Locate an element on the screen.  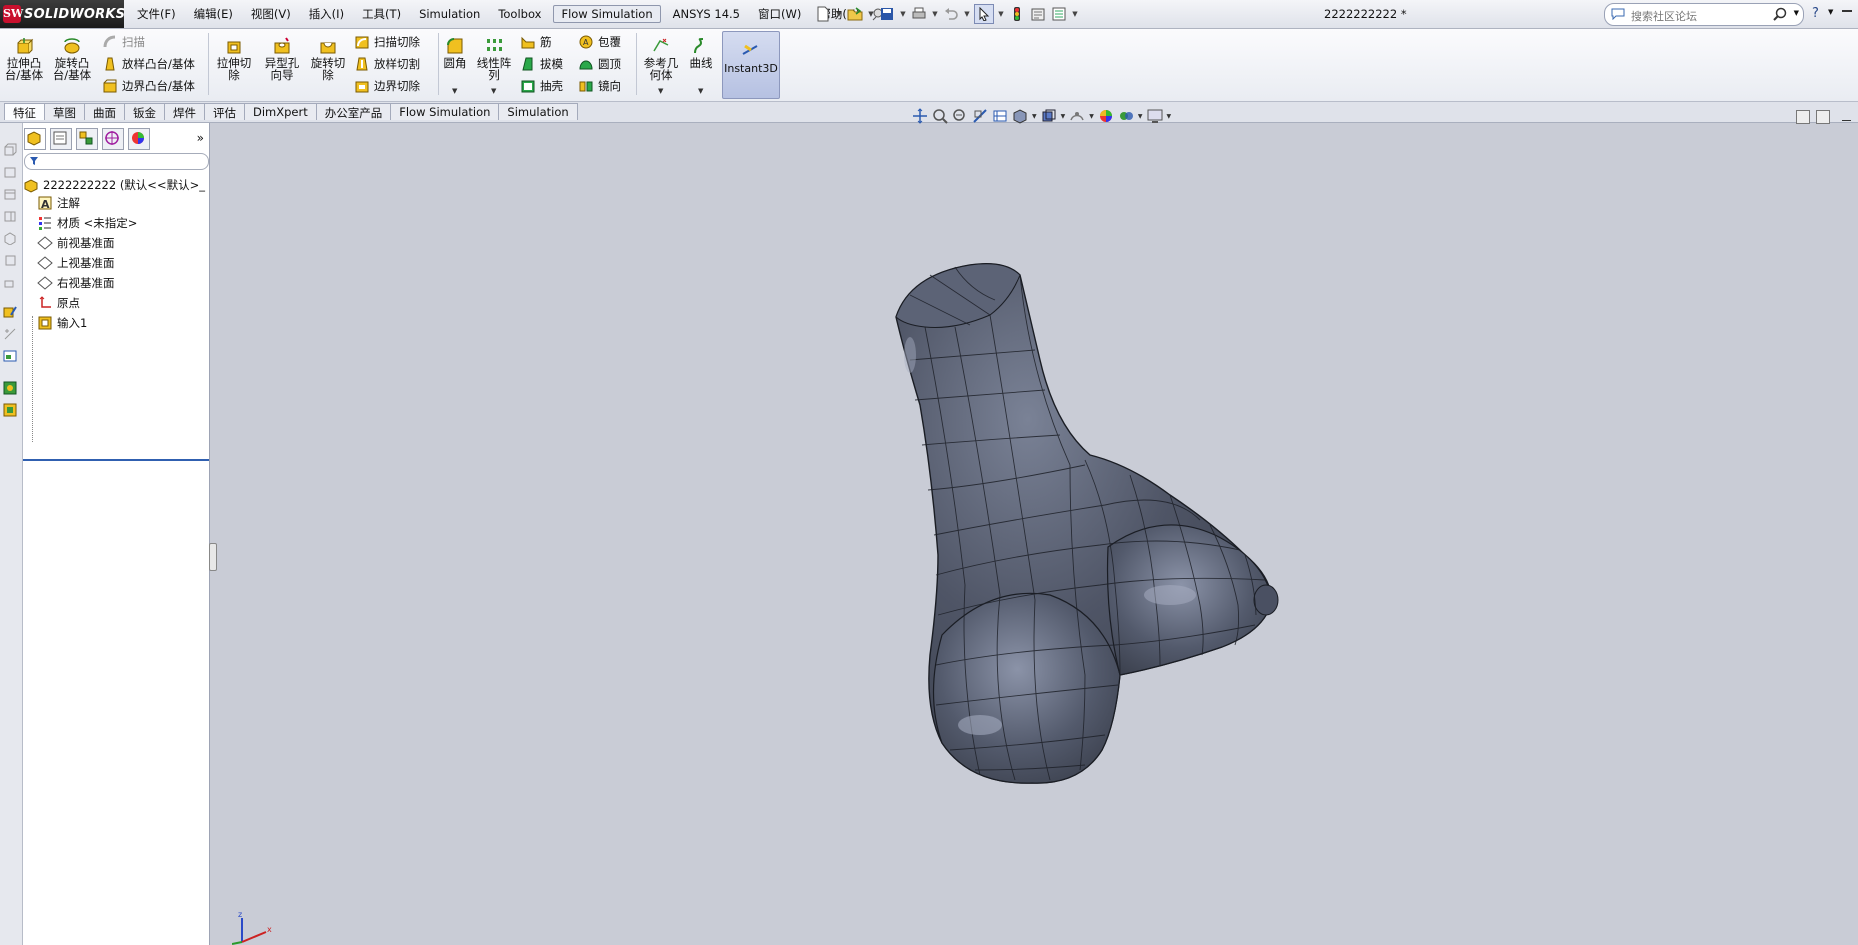
undo-icon is located at coordinates (951, 14).